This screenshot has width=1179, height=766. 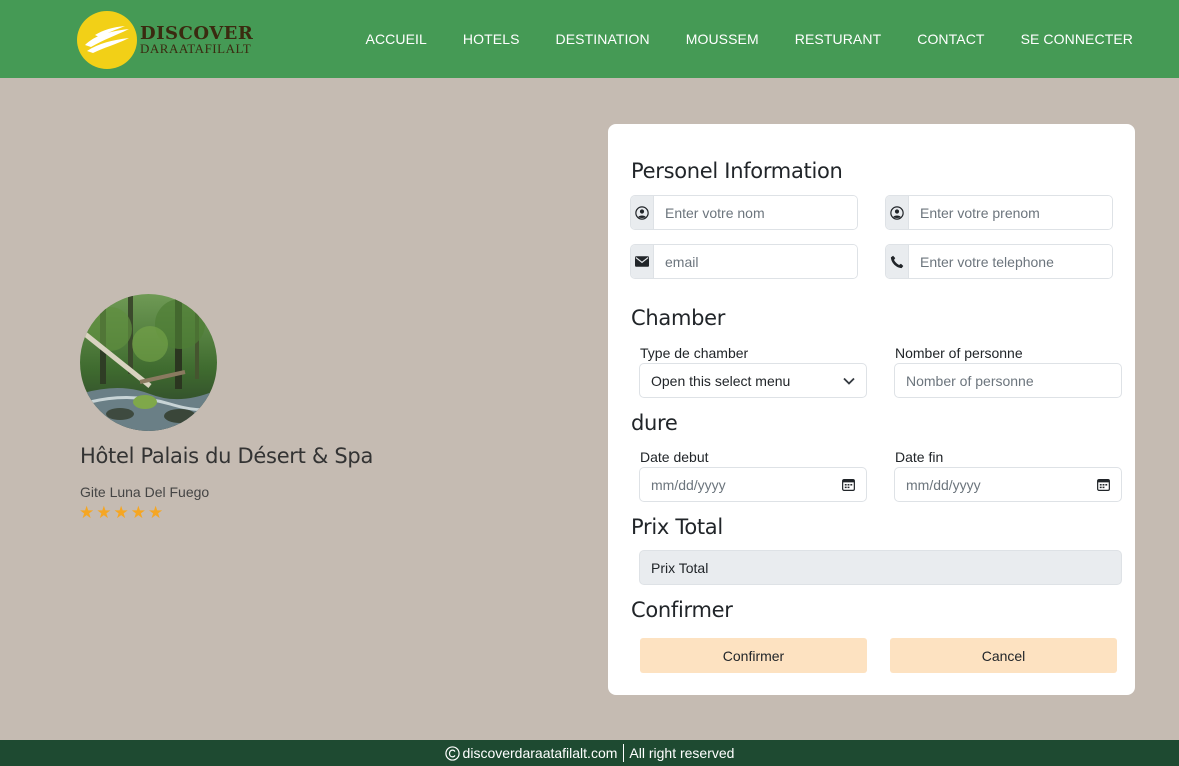 I want to click on email-input-group, so click(x=744, y=261).